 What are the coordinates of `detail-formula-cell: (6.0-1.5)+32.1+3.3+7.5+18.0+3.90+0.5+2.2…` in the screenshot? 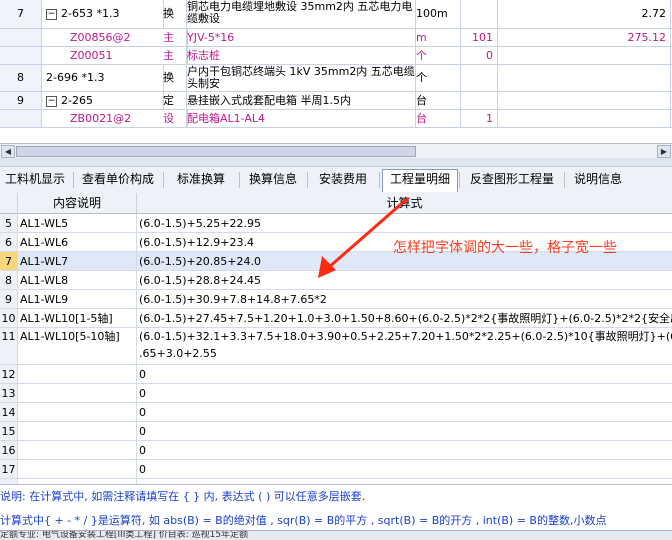 It's located at (404, 346).